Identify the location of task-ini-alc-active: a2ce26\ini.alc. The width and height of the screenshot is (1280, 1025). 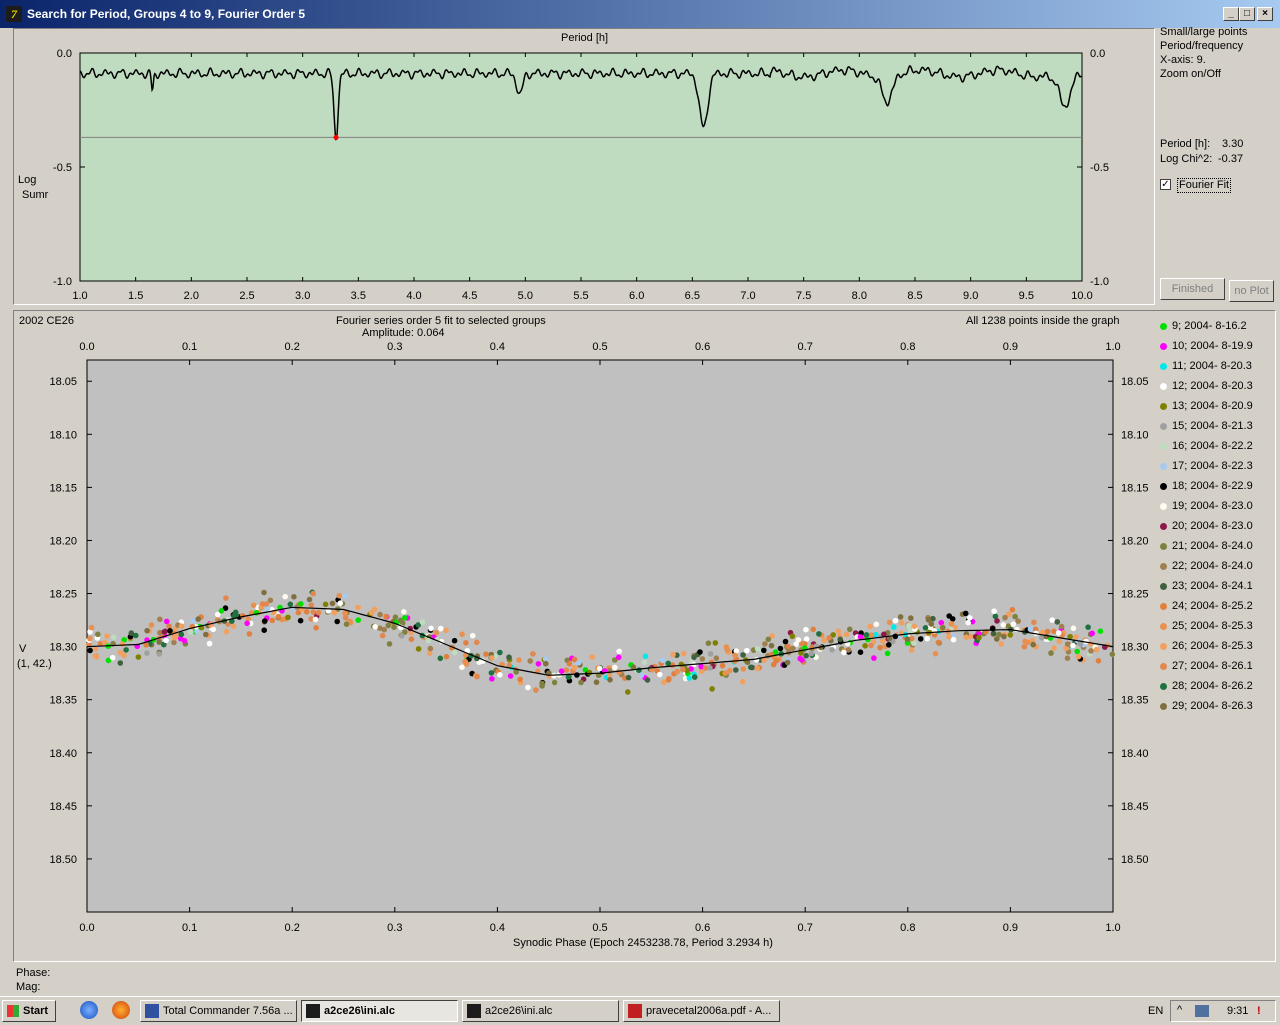
(379, 1011).